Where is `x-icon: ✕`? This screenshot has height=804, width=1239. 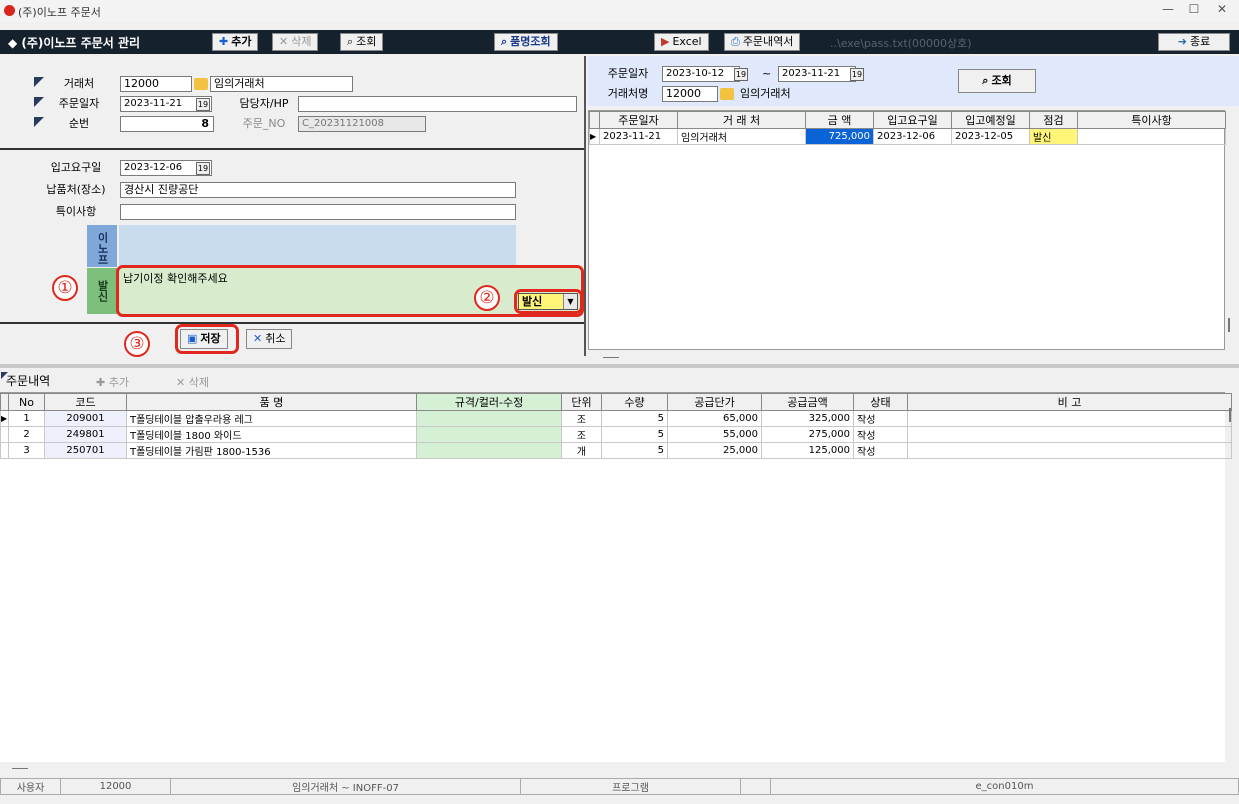
x-icon: ✕ is located at coordinates (181, 382).